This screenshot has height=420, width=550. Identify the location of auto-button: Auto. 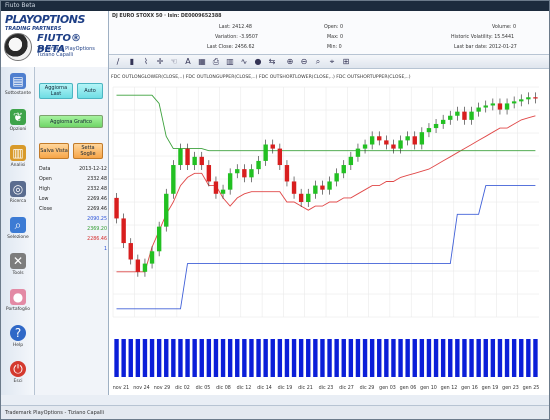
(90, 91).